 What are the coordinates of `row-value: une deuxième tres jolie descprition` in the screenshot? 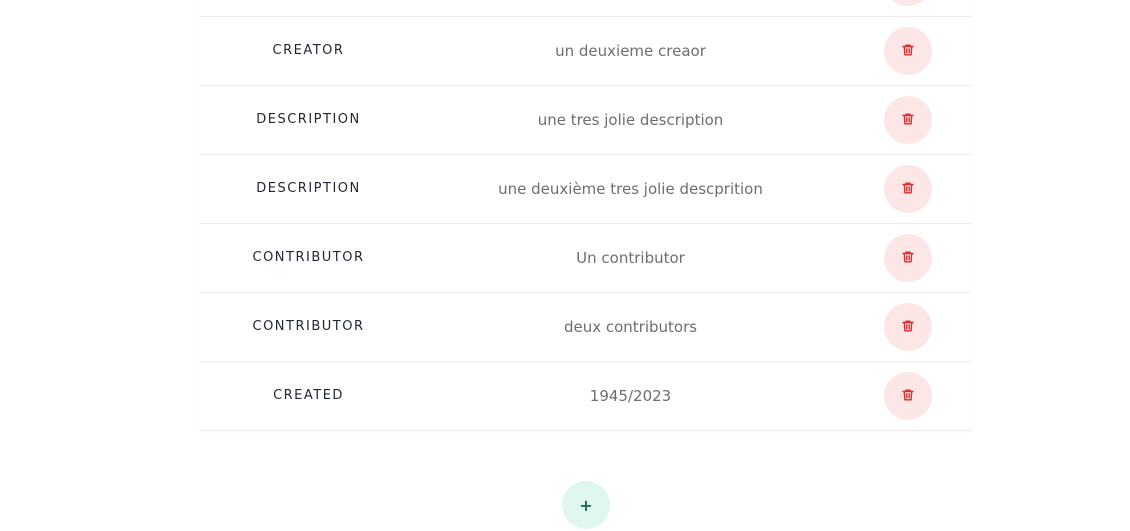 It's located at (630, 189).